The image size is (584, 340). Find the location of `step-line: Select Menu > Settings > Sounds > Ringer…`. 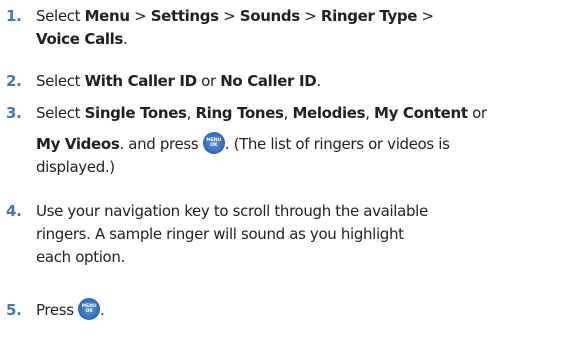

step-line: Select Menu > Settings > Sounds > Ringer… is located at coordinates (235, 16).